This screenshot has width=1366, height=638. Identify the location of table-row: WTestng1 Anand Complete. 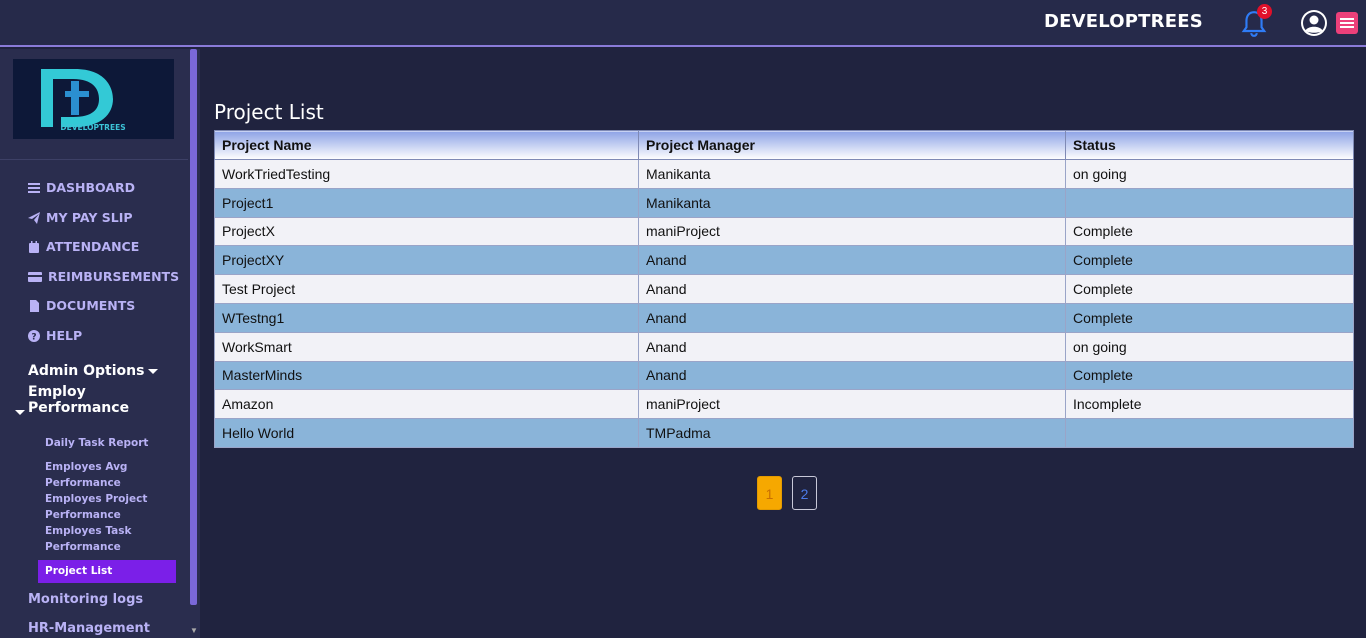
(784, 317).